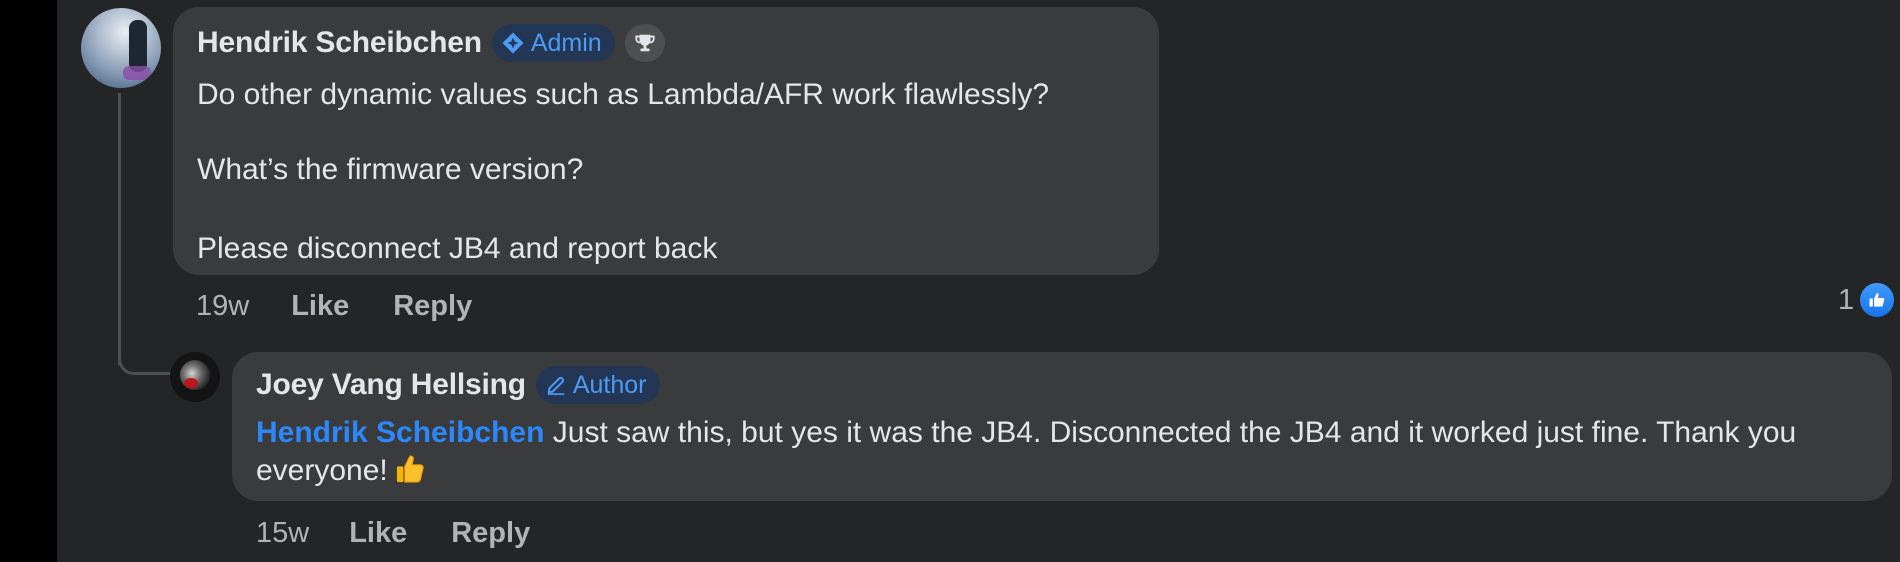 This screenshot has width=1900, height=562. What do you see at coordinates (410, 474) in the screenshot?
I see `thumbs-up-emoji` at bounding box center [410, 474].